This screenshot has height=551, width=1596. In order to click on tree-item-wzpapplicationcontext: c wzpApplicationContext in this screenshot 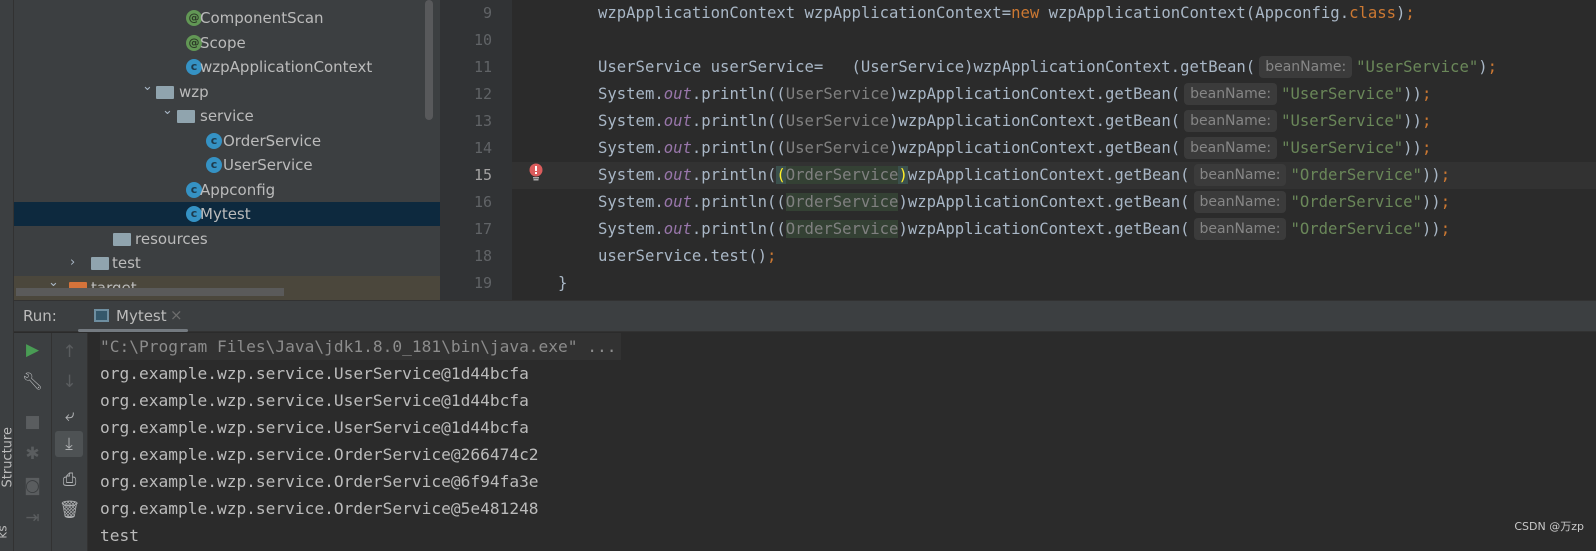, I will do `click(227, 67)`.